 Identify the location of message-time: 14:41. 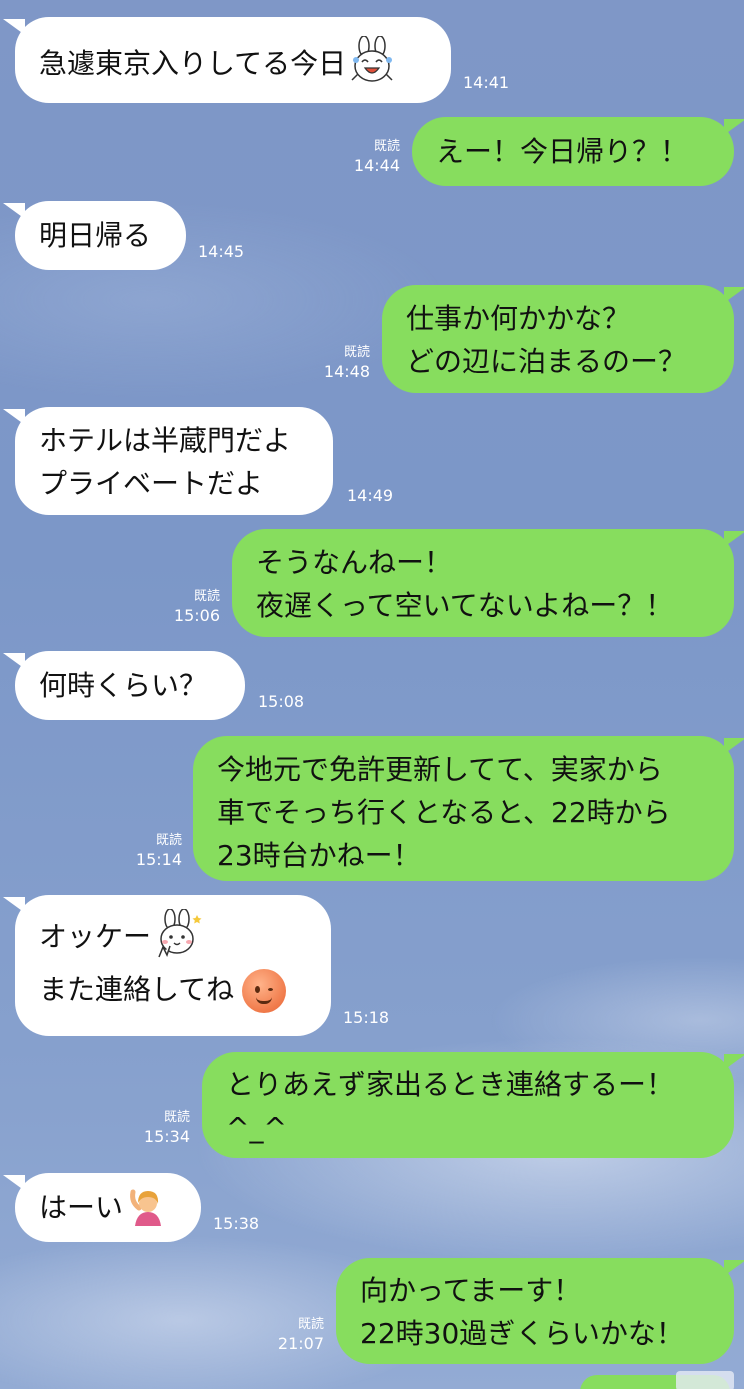
(486, 82).